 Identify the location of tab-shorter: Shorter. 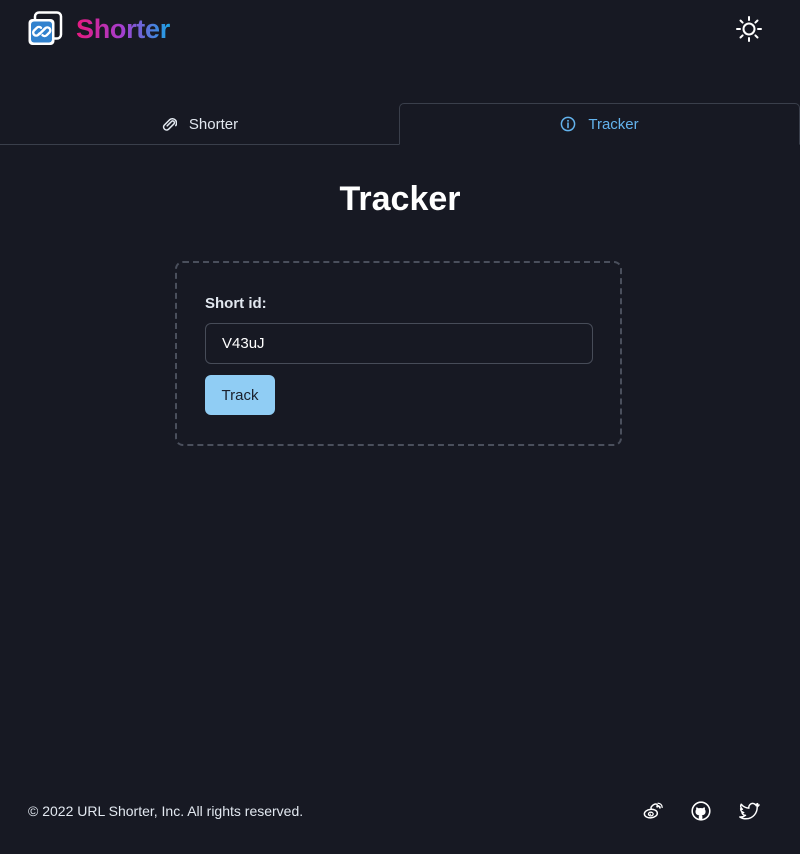
(199, 124).